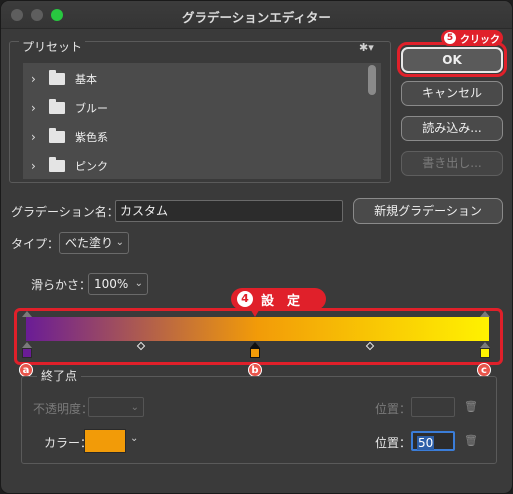 The image size is (513, 494). I want to click on opacity-location-label: 位置：, so click(393, 409).